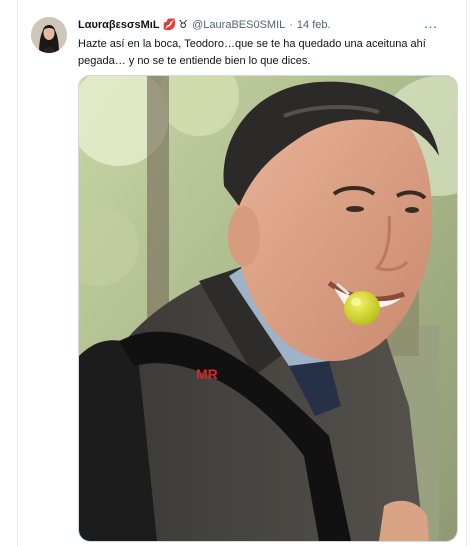  I want to click on display-name: LαυrαβεsσsMιL, so click(119, 25).